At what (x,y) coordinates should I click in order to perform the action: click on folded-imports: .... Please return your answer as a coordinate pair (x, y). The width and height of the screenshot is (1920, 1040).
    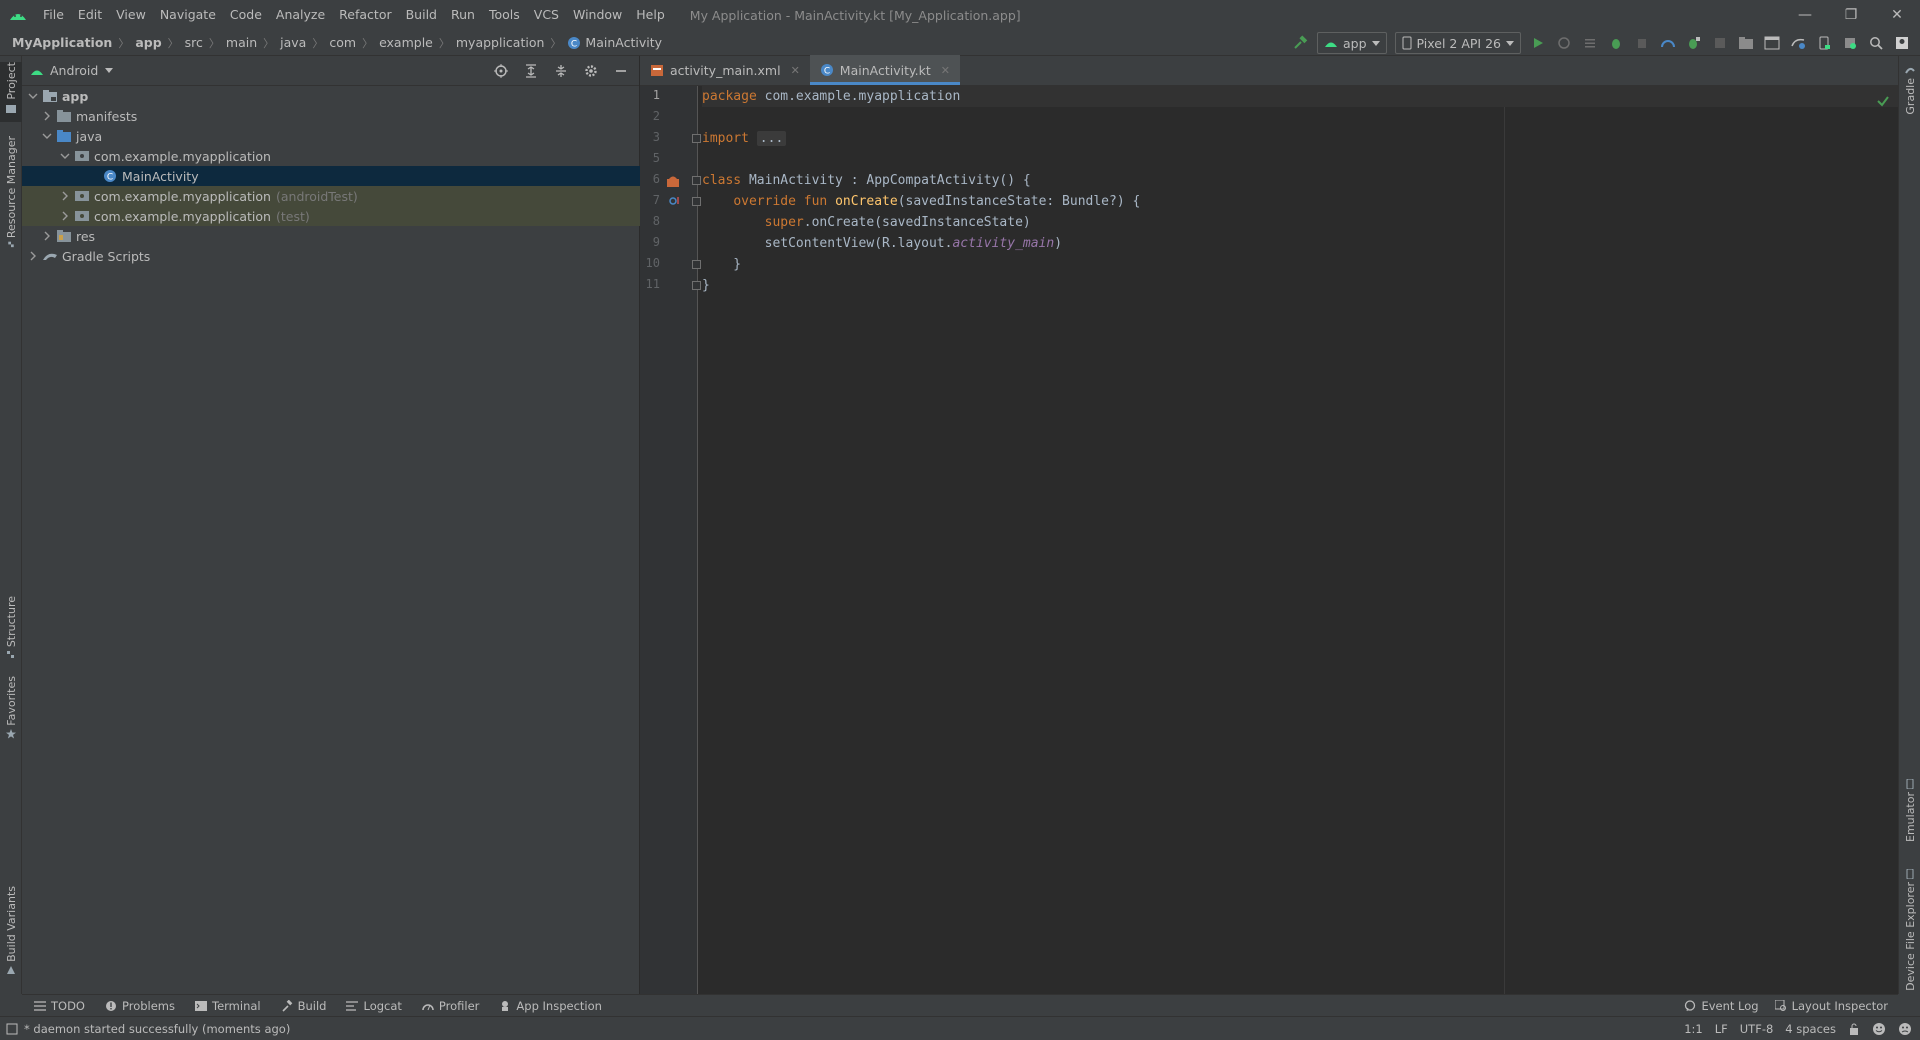
    Looking at the image, I should click on (771, 138).